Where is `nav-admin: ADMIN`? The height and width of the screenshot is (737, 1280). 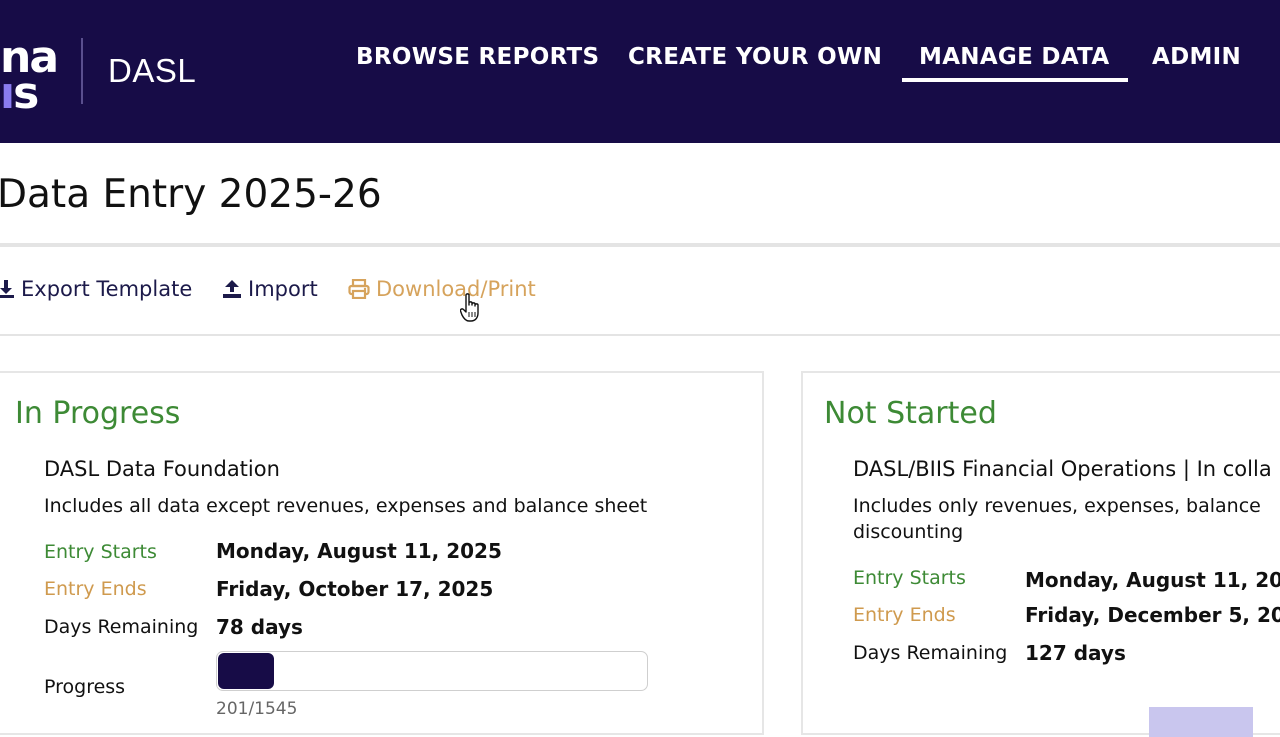 nav-admin: ADMIN is located at coordinates (1196, 62).